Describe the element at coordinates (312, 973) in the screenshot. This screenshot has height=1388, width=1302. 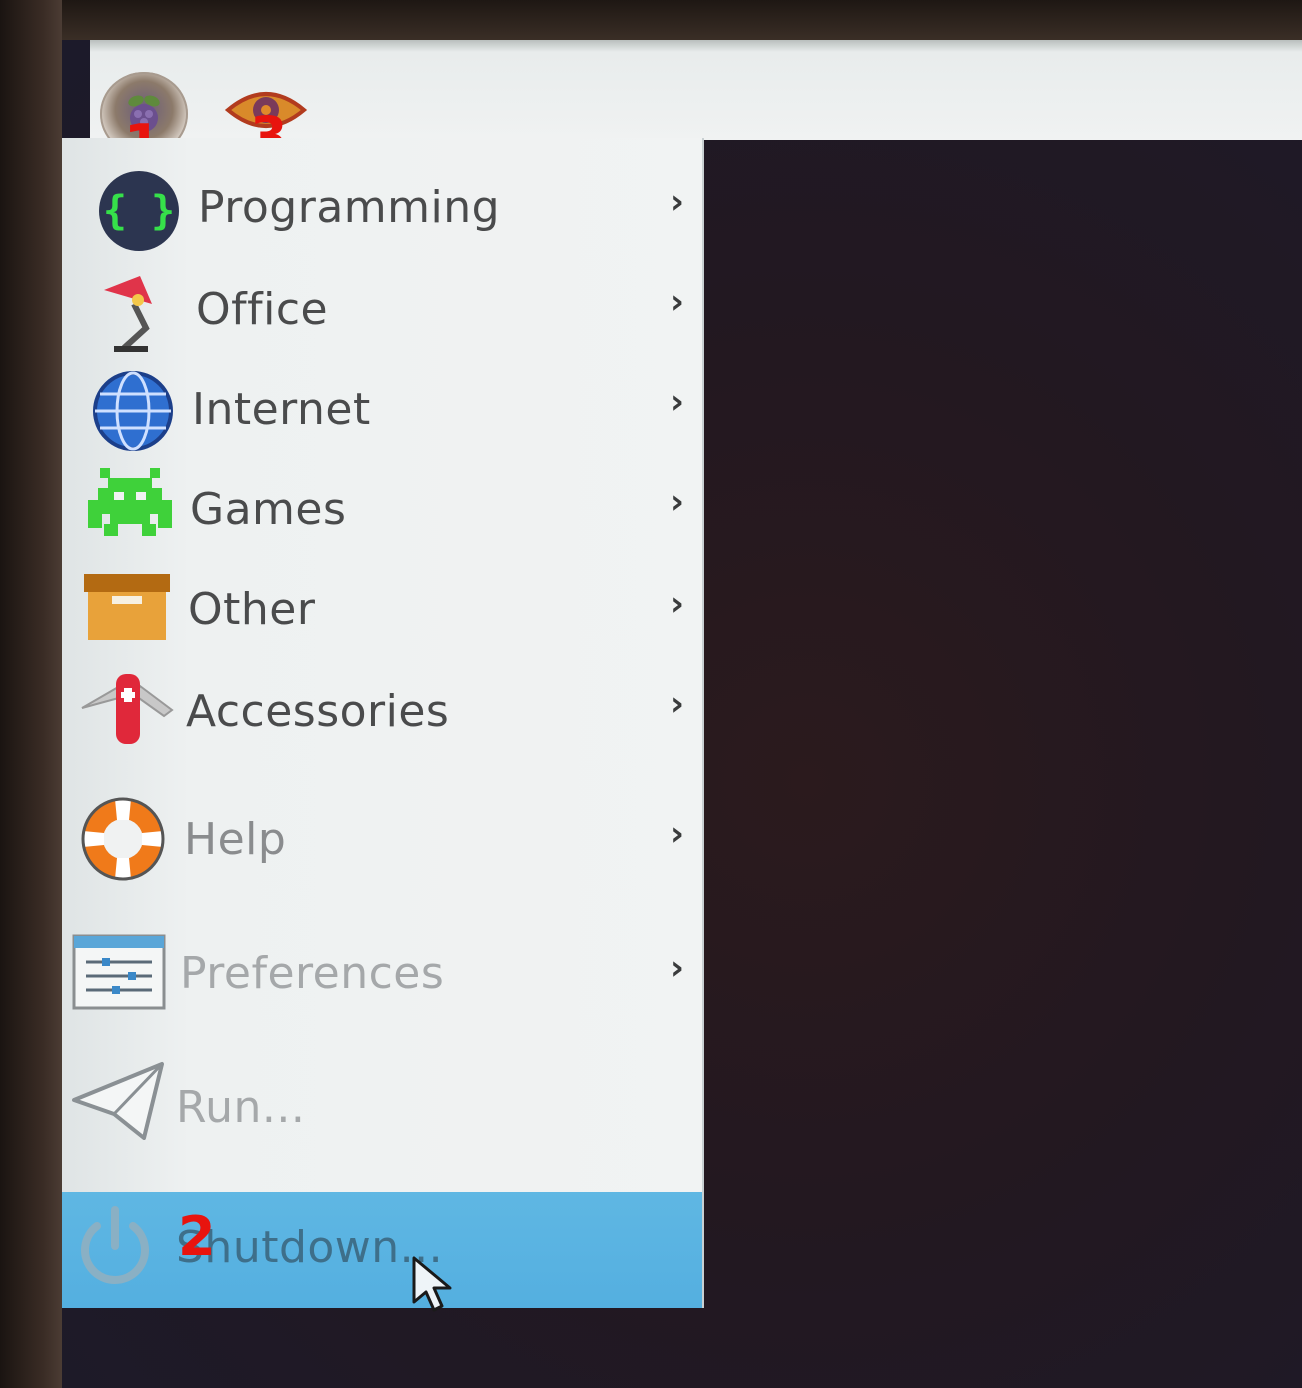
I see `menu-item-label: Preferences` at that location.